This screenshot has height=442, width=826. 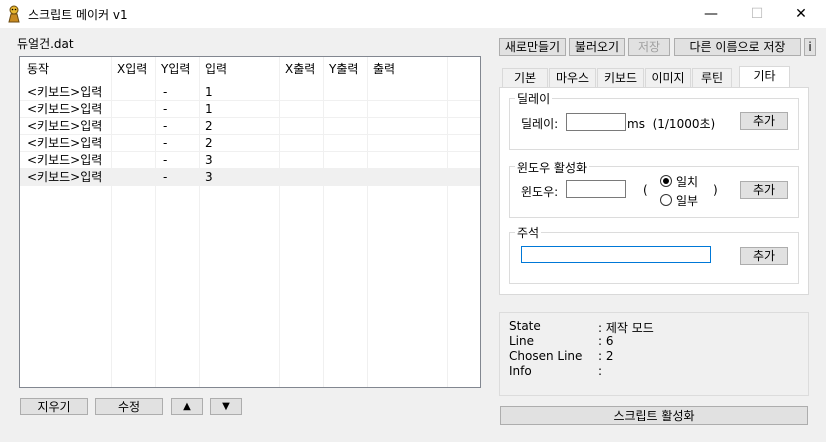 What do you see at coordinates (302, 68) in the screenshot?
I see `column-header-x-output: X출력` at bounding box center [302, 68].